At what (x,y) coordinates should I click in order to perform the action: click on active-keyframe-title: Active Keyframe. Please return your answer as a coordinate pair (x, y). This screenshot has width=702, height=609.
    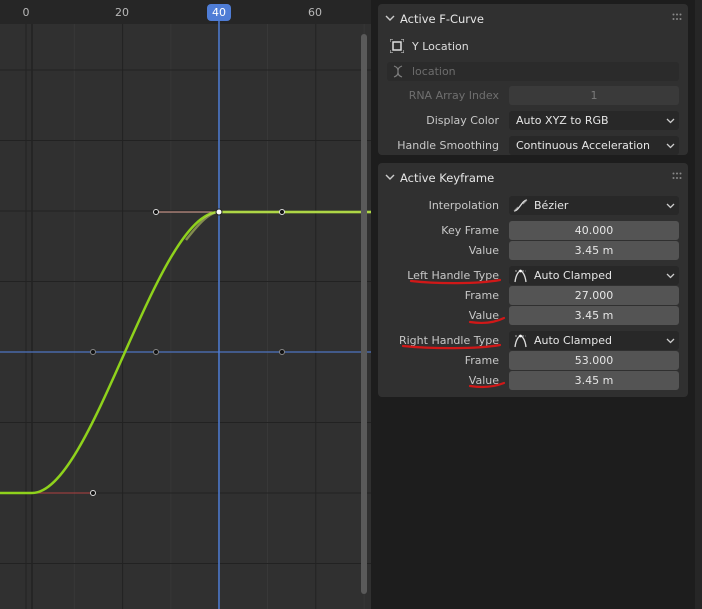
    Looking at the image, I should click on (447, 178).